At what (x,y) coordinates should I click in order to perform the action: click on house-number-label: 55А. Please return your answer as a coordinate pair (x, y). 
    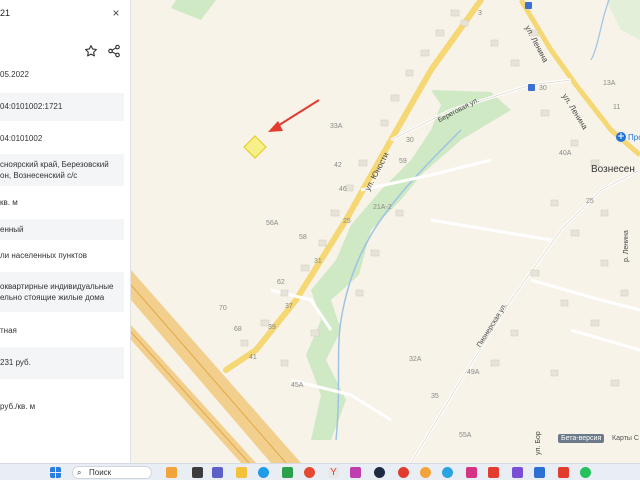
    Looking at the image, I should click on (465, 435).